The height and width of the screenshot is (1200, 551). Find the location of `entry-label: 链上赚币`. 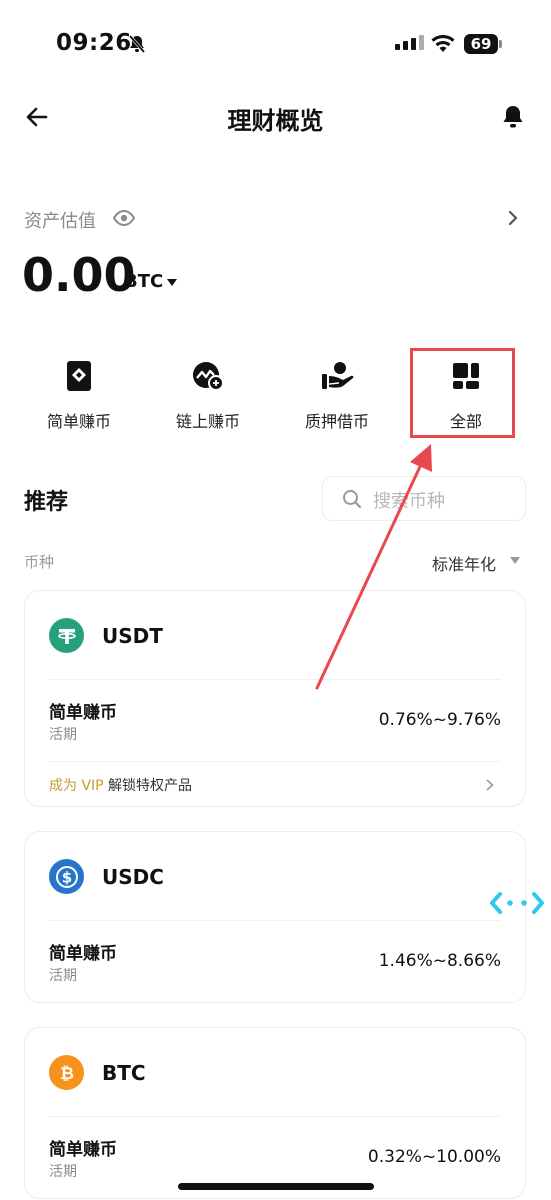

entry-label: 链上赚币 is located at coordinates (207, 421).